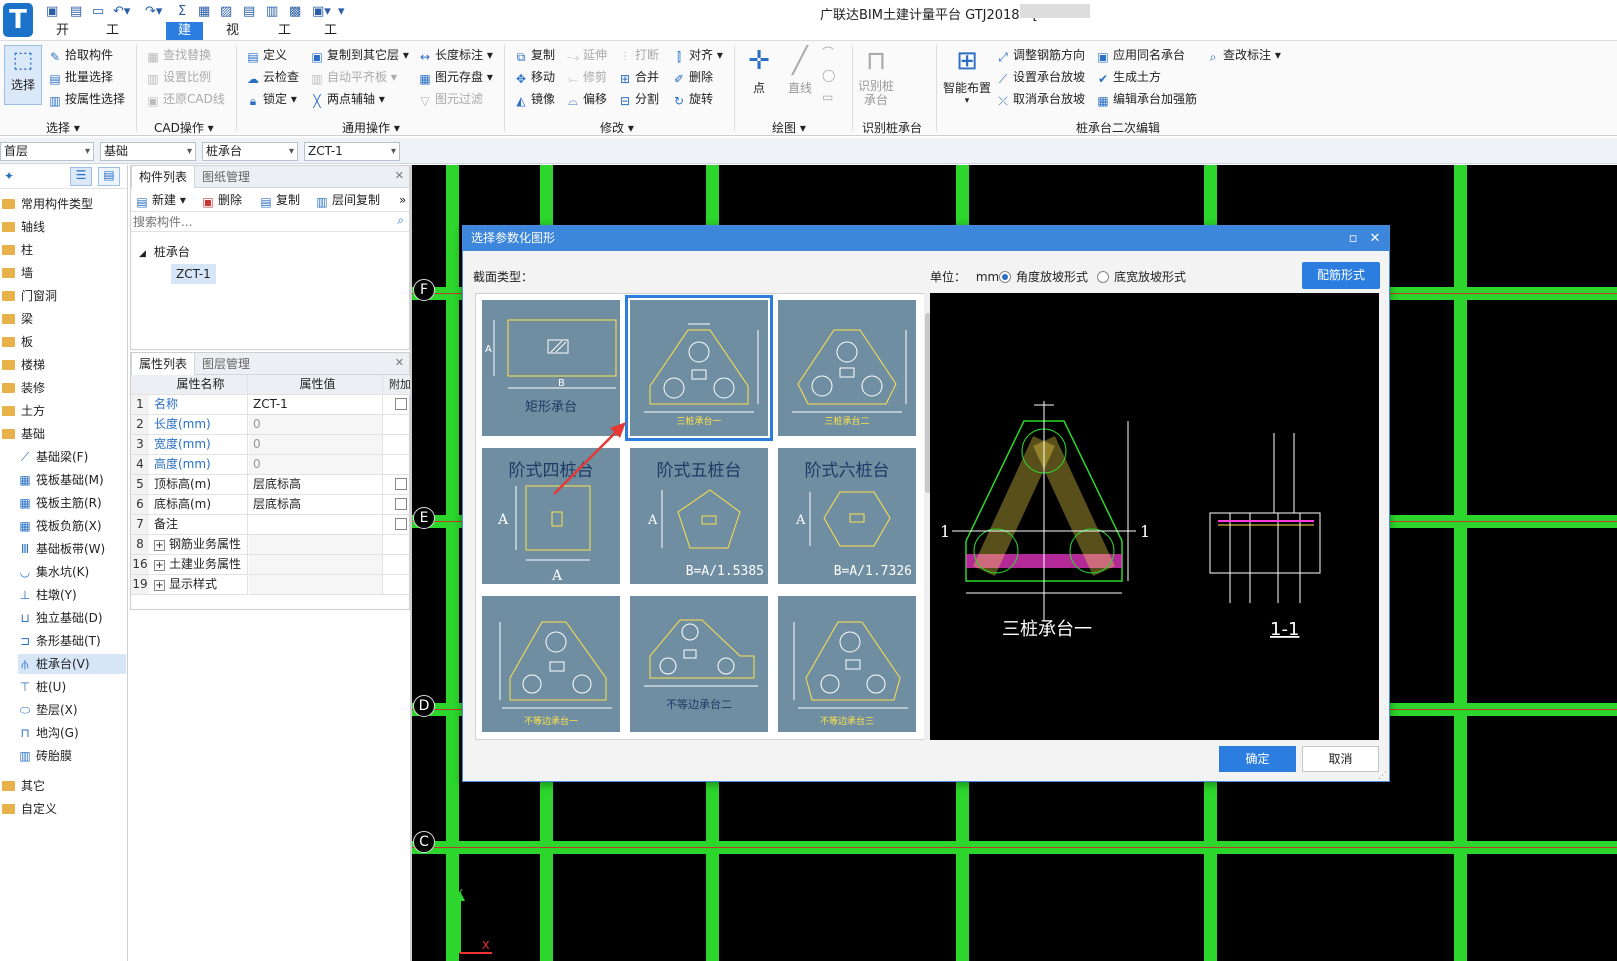  What do you see at coordinates (250, 151) in the screenshot?
I see `type-select: 桩承台` at bounding box center [250, 151].